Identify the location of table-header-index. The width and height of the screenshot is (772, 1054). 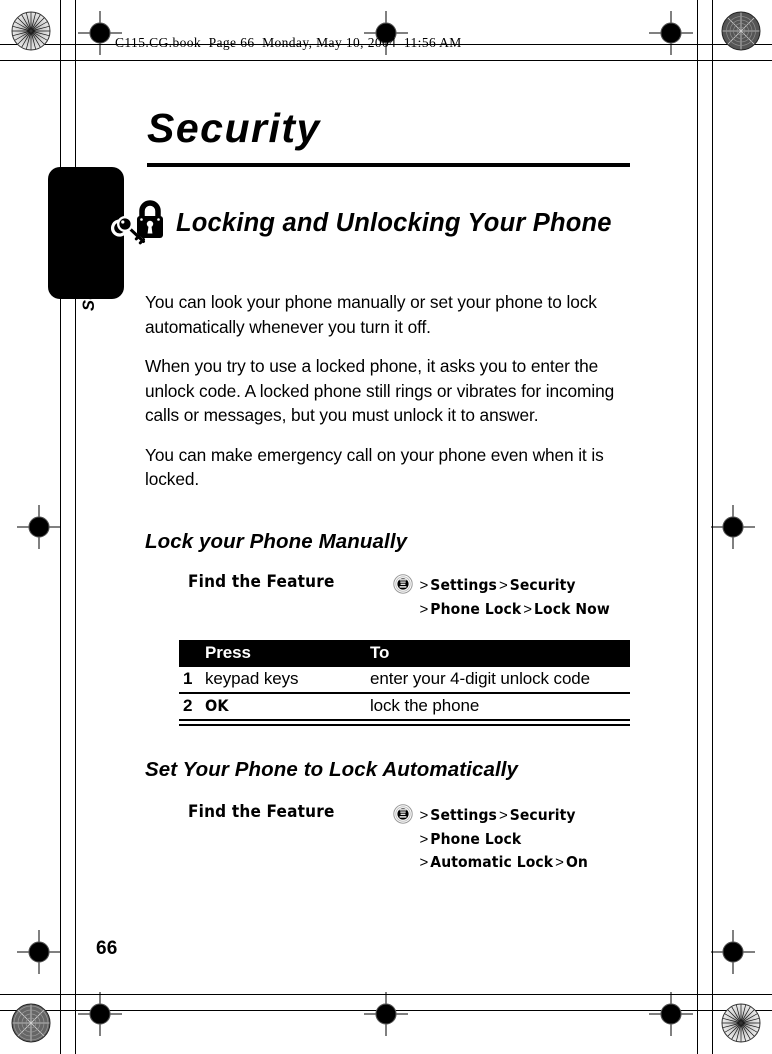
(192, 653).